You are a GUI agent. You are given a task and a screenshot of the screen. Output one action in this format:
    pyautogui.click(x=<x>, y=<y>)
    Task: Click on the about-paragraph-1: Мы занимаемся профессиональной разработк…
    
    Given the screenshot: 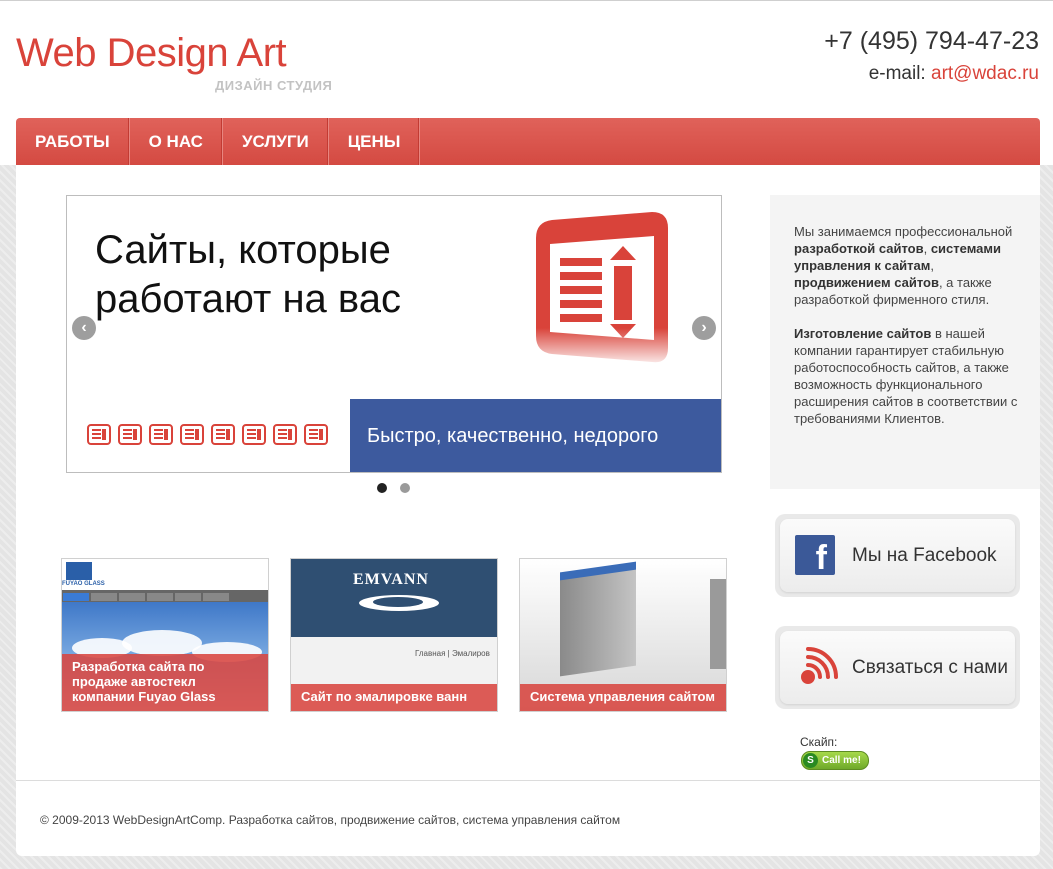 What is the action you would take?
    pyautogui.click(x=903, y=265)
    